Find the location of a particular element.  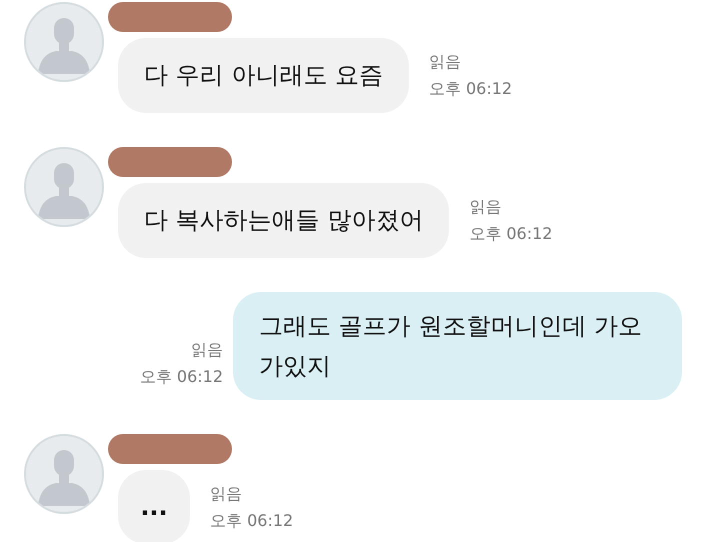

message-bubble: 다 우리 아니래도 요즘 is located at coordinates (263, 75).